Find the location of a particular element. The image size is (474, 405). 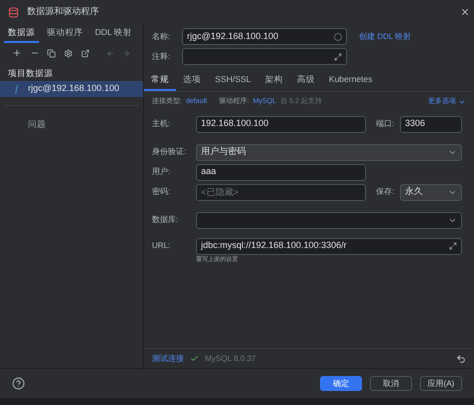

settings-icon is located at coordinates (68, 53).